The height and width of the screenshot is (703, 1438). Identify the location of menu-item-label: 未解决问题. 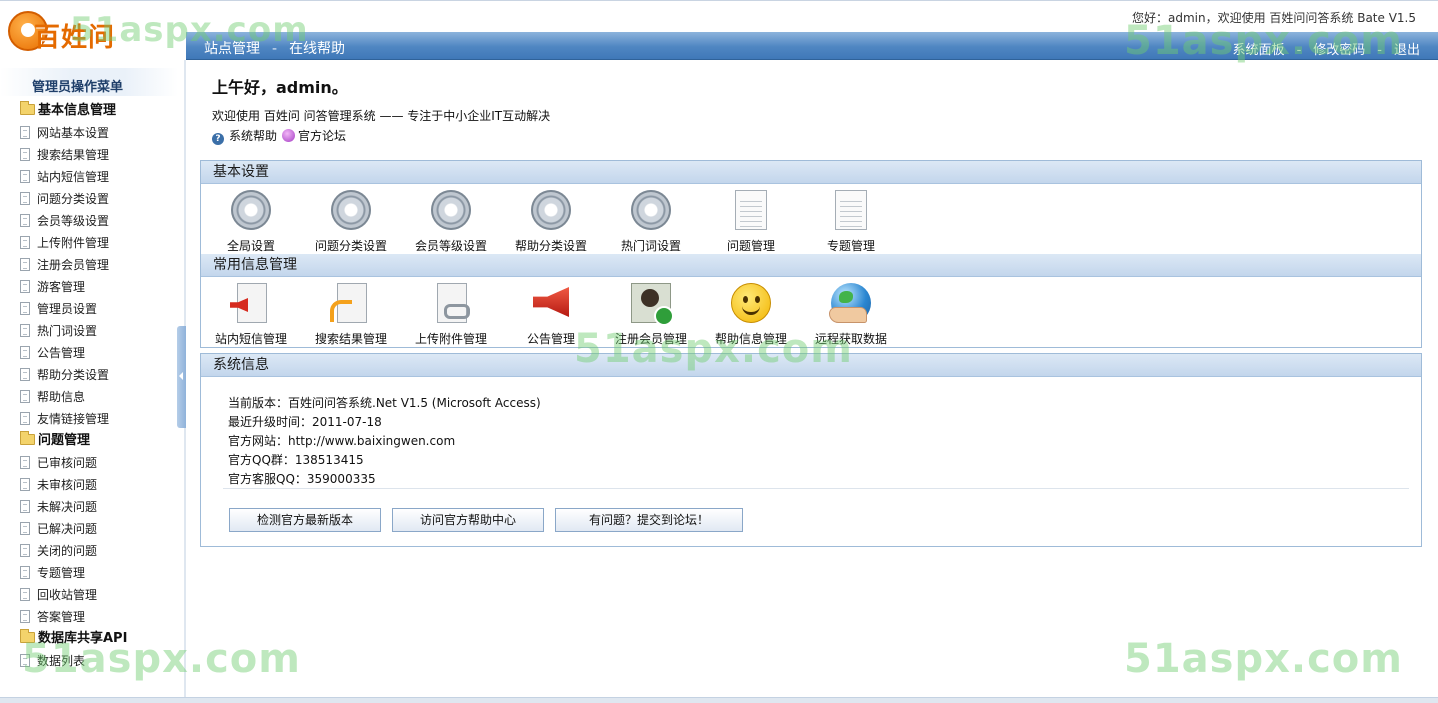
(67, 507).